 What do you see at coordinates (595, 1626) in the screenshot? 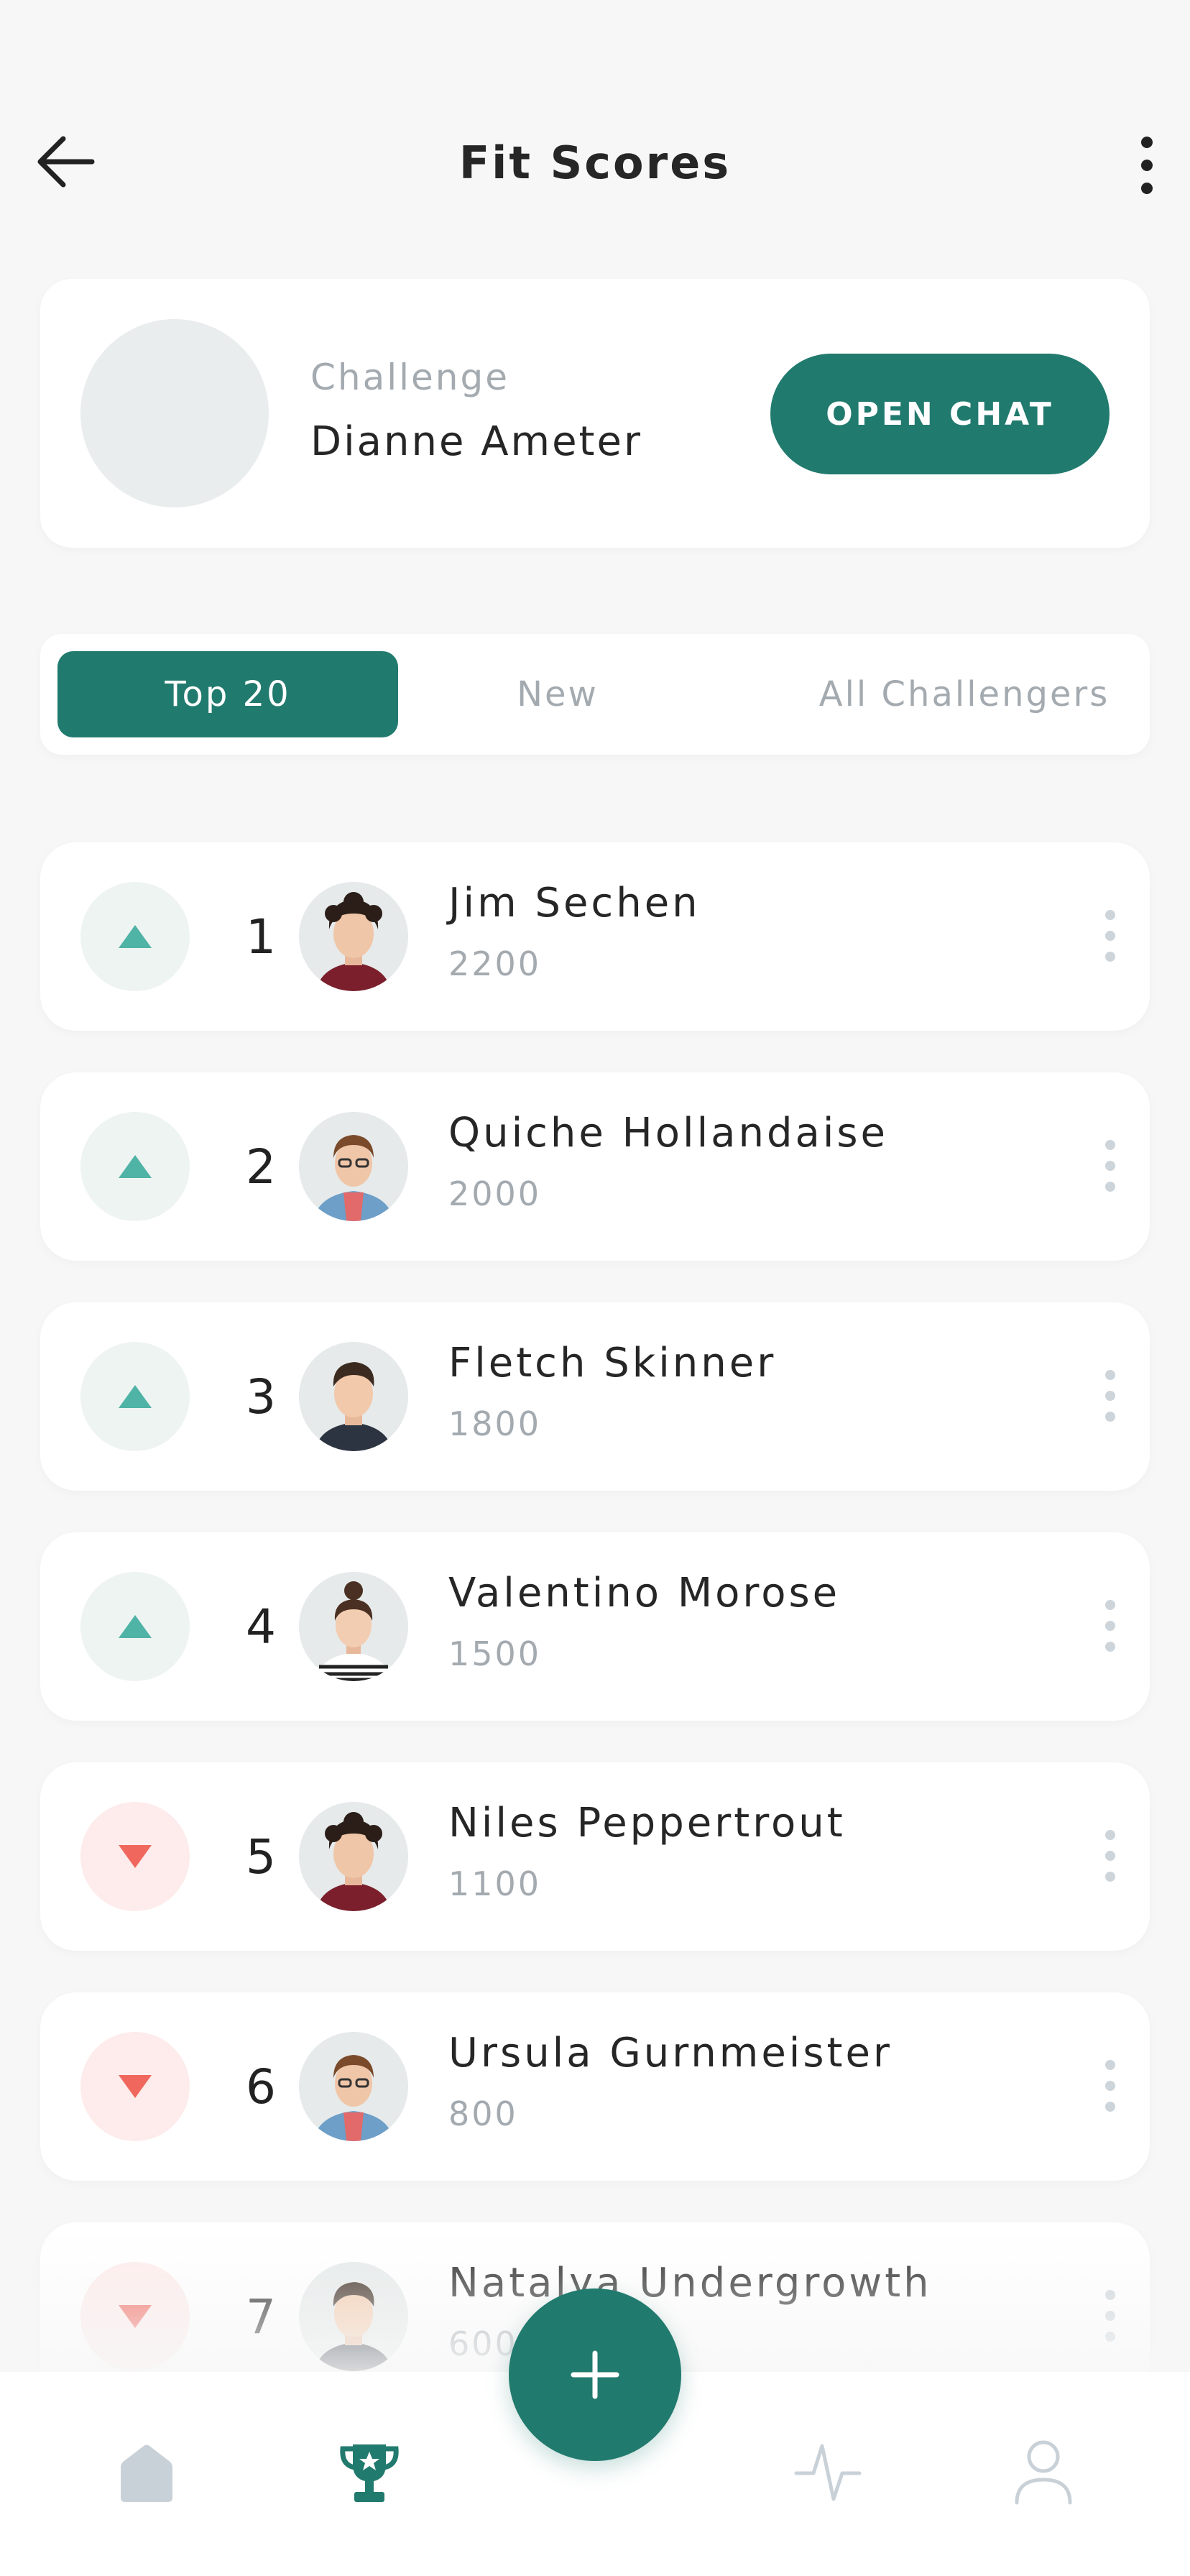
I see `leaderboard-row: 4 Valentino Morose 1500` at bounding box center [595, 1626].